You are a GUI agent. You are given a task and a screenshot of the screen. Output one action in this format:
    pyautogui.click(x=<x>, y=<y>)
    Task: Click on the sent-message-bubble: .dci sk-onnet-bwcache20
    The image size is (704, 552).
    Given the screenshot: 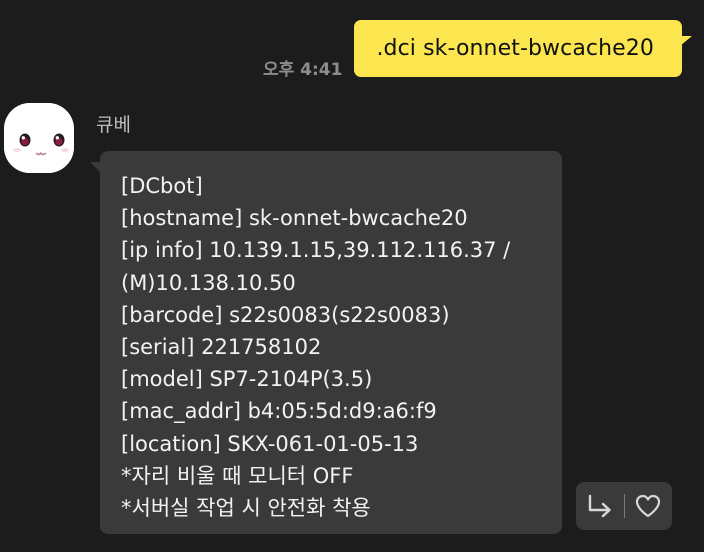 What is the action you would take?
    pyautogui.click(x=523, y=48)
    